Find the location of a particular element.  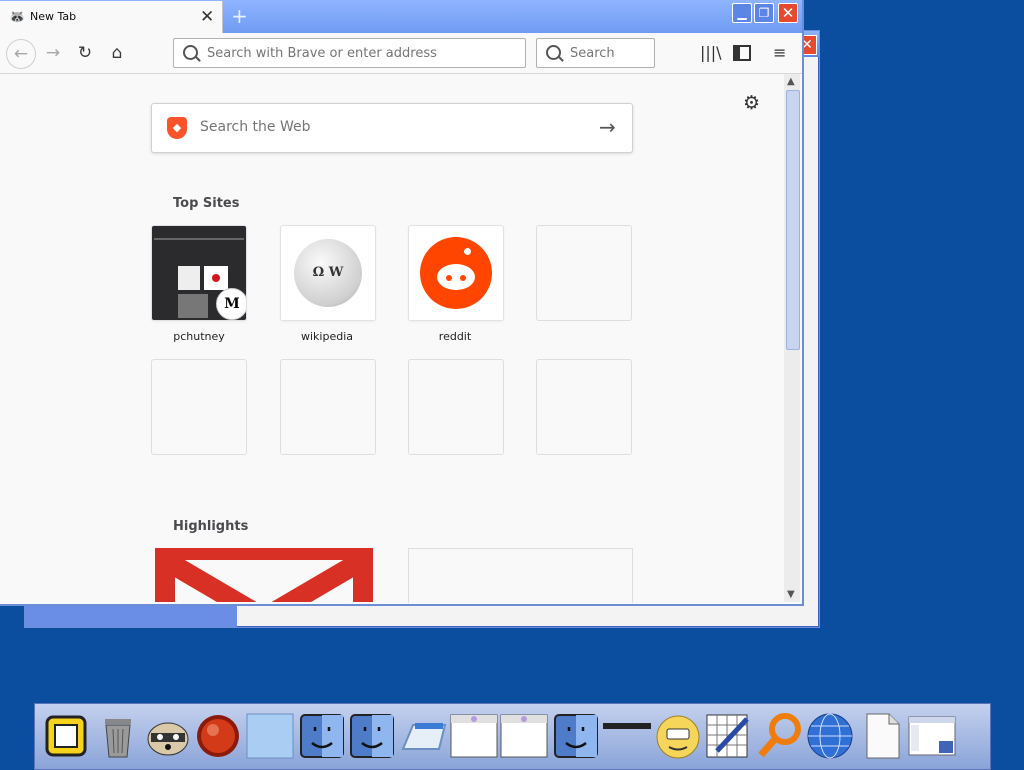

reddit-logo-icon is located at coordinates (456, 273).